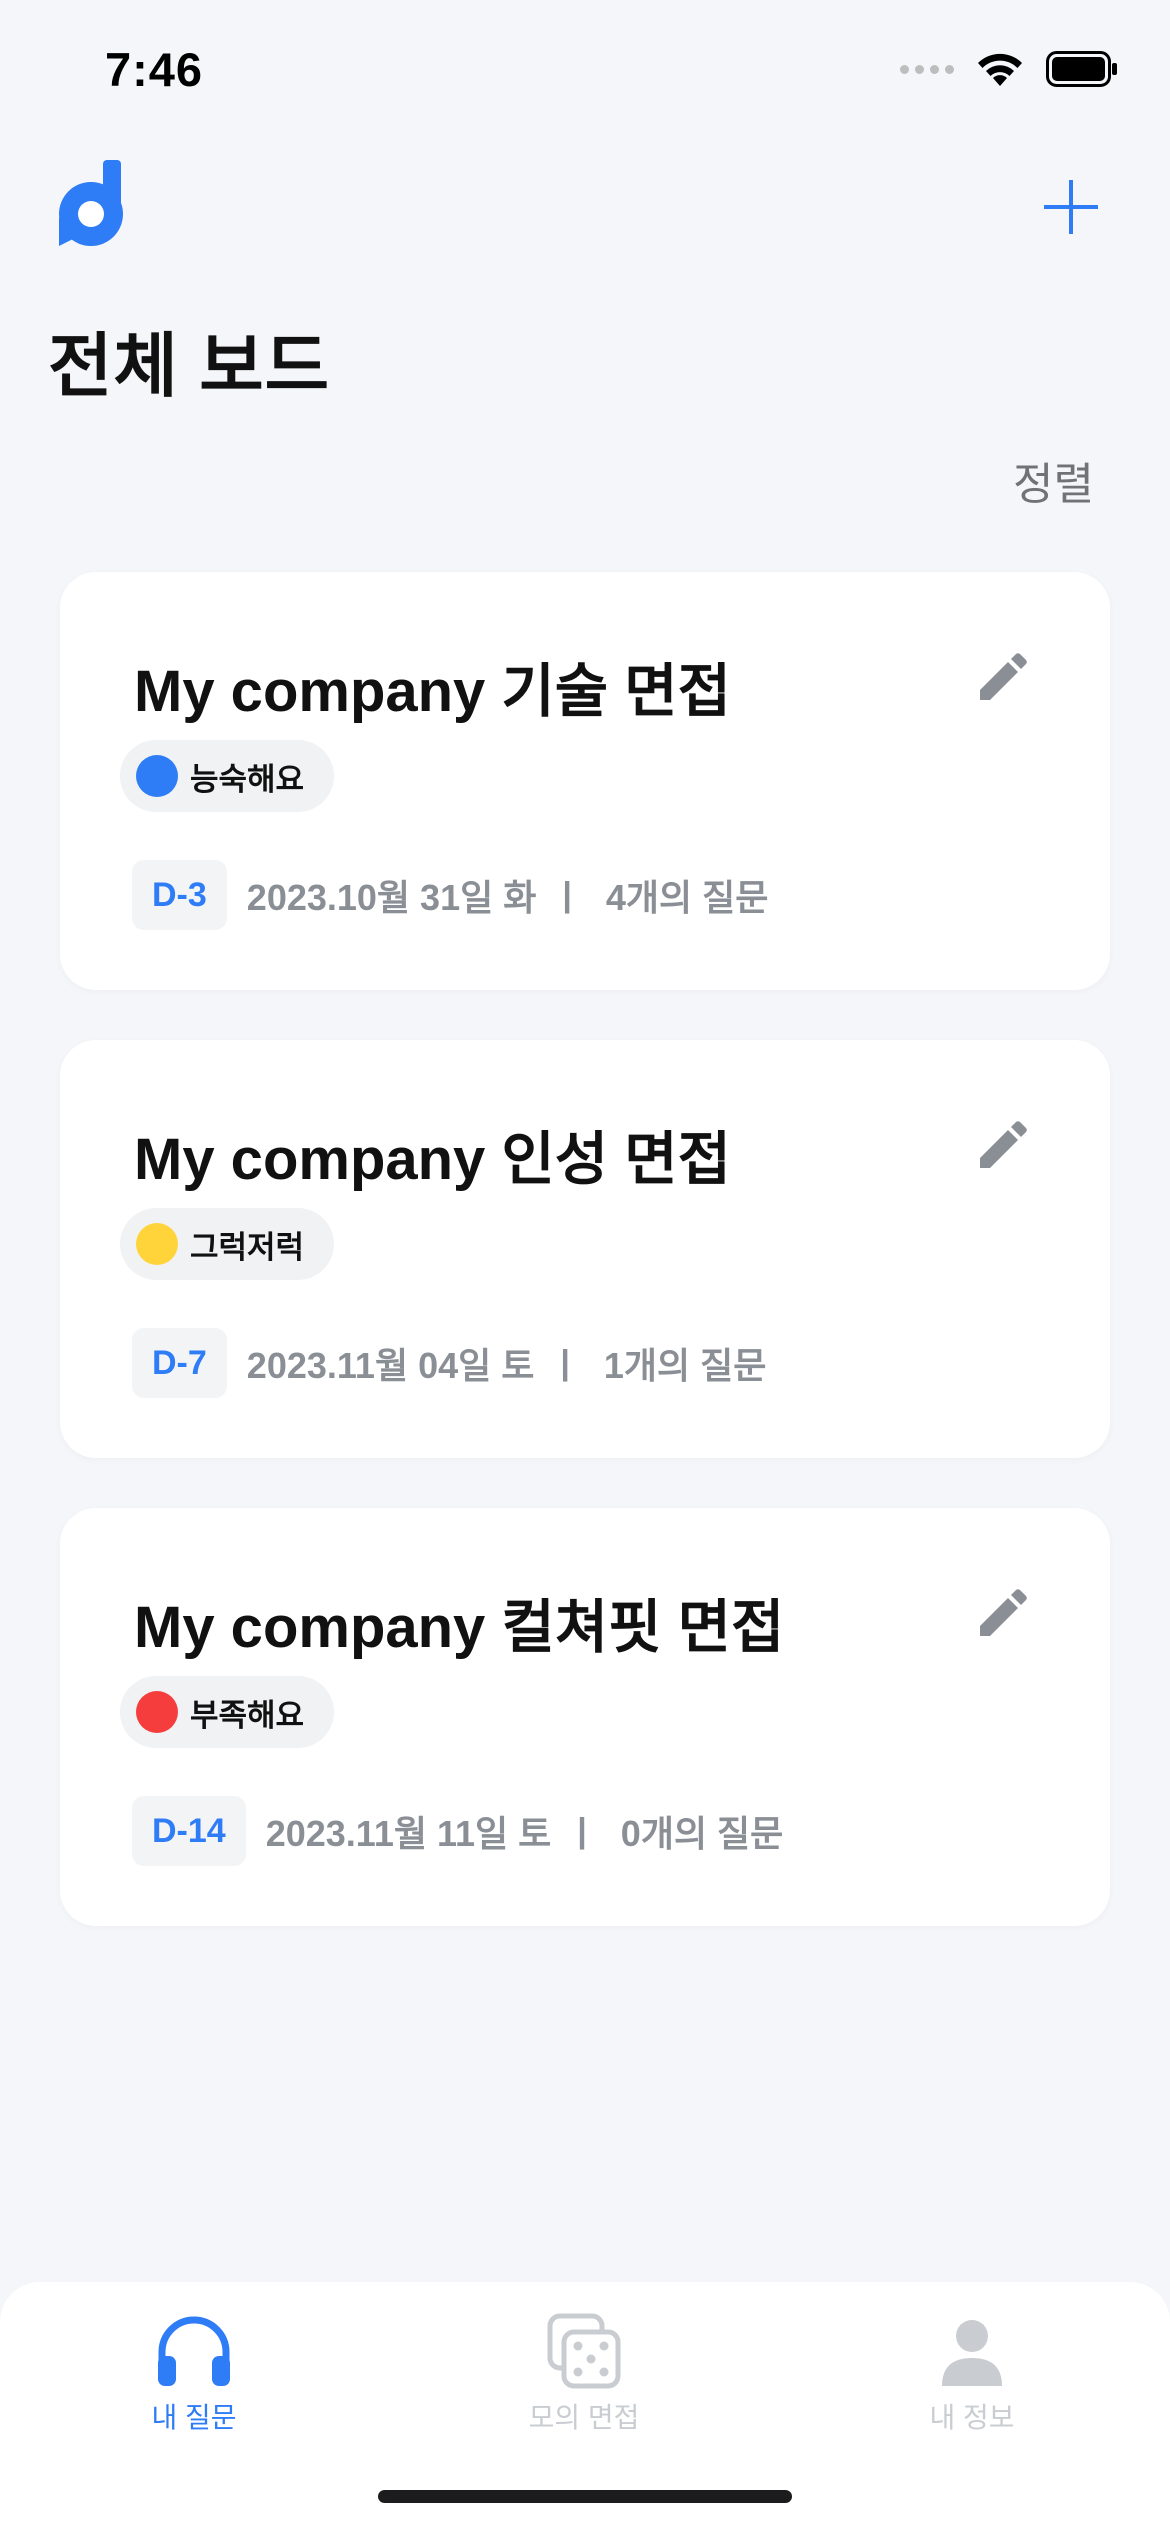  What do you see at coordinates (585, 70) in the screenshot?
I see `status-bar: 7:46` at bounding box center [585, 70].